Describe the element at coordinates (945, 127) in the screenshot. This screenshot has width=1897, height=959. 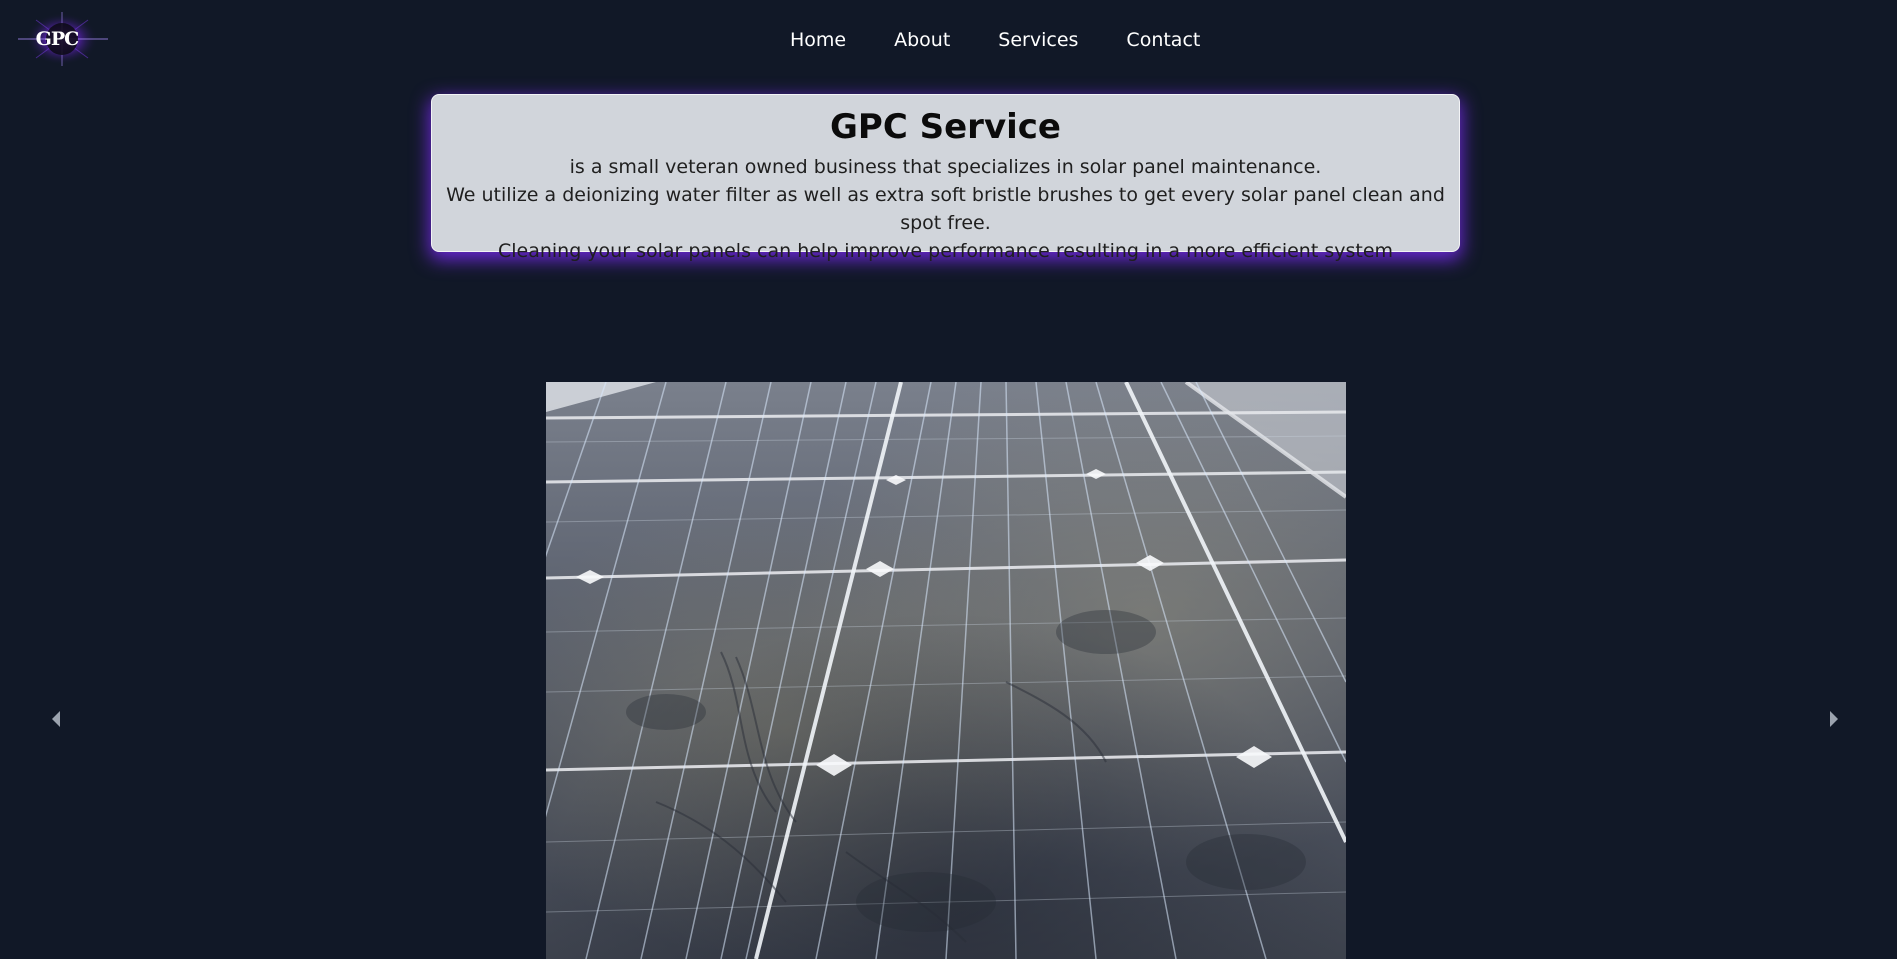
I see `page-title: GPC Service` at that location.